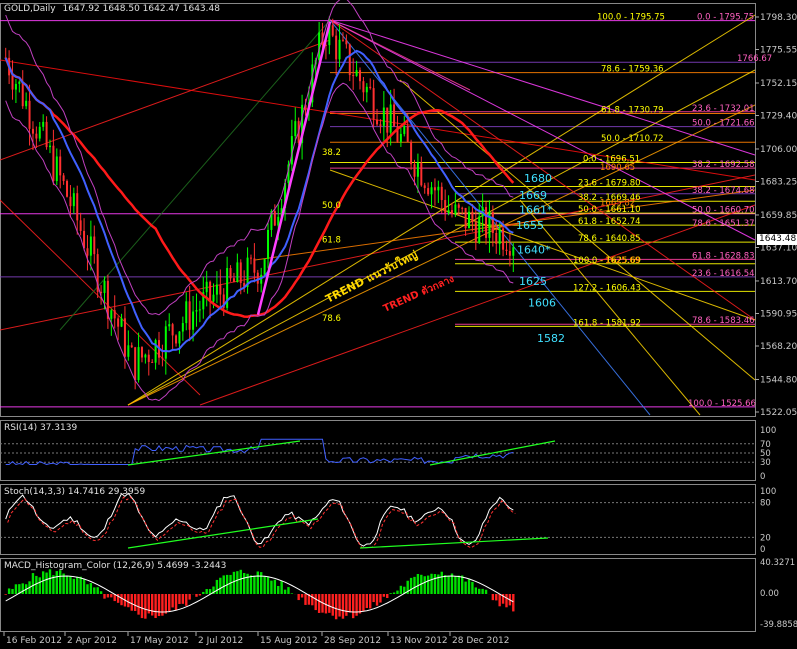 Image resolution: width=797 pixels, height=649 pixels. I want to click on stoch-axis-label: 20, so click(765, 538).